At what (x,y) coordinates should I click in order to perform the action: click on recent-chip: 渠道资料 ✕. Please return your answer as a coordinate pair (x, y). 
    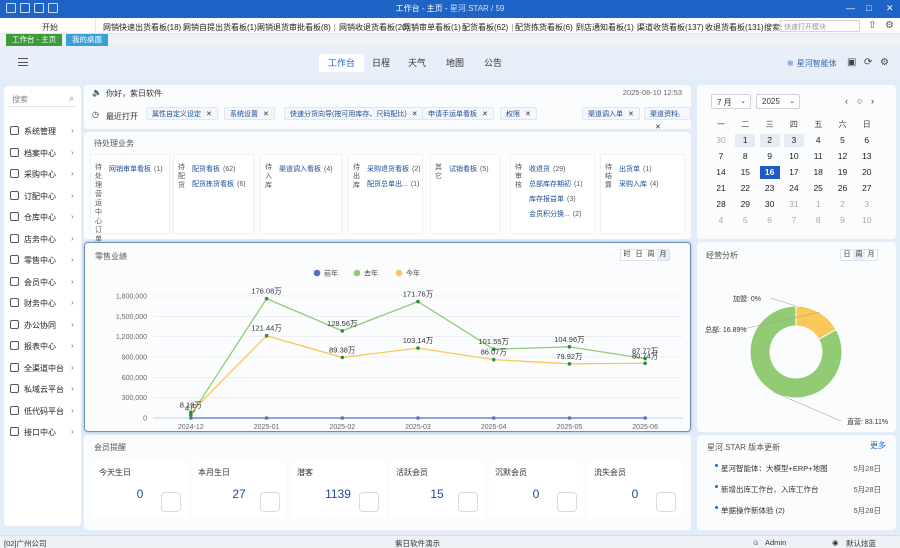
    Looking at the image, I should click on (667, 119).